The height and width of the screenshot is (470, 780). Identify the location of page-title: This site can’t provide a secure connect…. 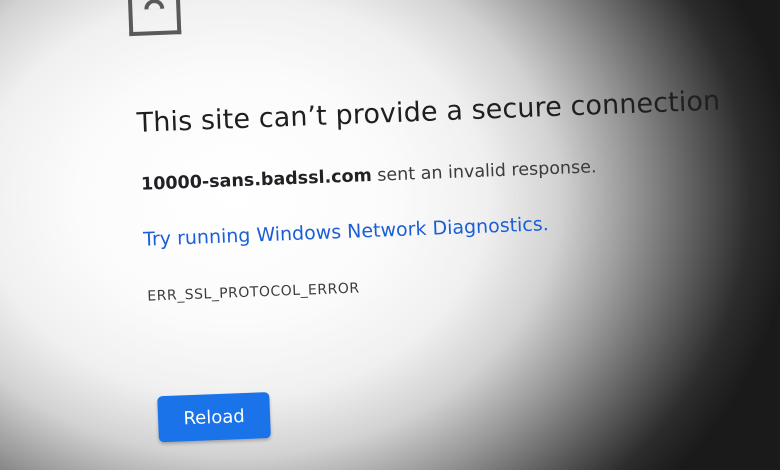
(428, 112).